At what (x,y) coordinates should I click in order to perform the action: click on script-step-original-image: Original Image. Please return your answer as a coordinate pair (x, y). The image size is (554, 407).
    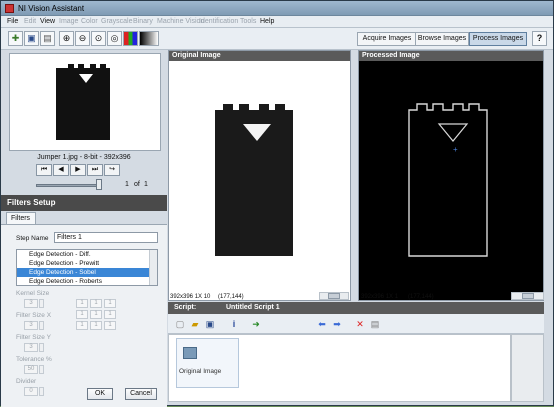
    Looking at the image, I should click on (207, 363).